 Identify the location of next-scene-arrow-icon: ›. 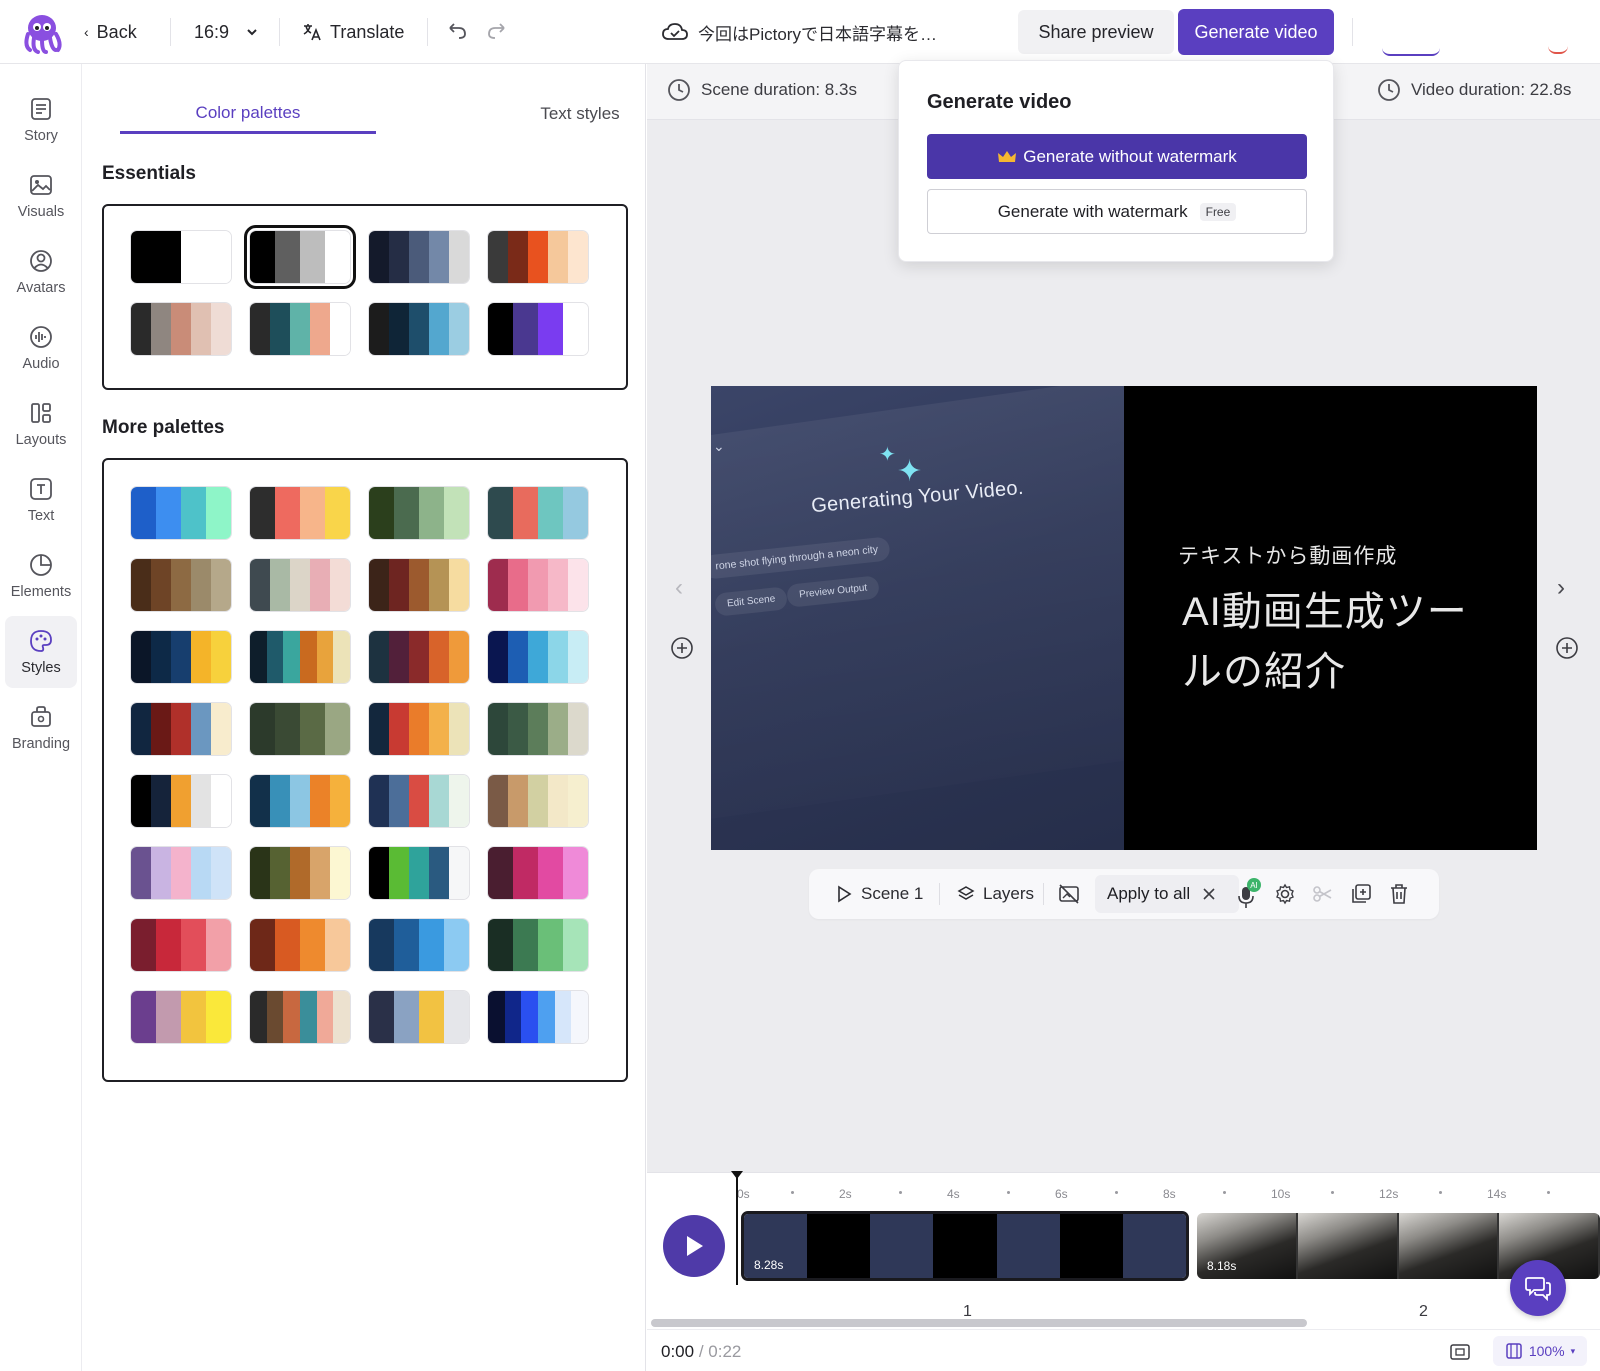
(1561, 588).